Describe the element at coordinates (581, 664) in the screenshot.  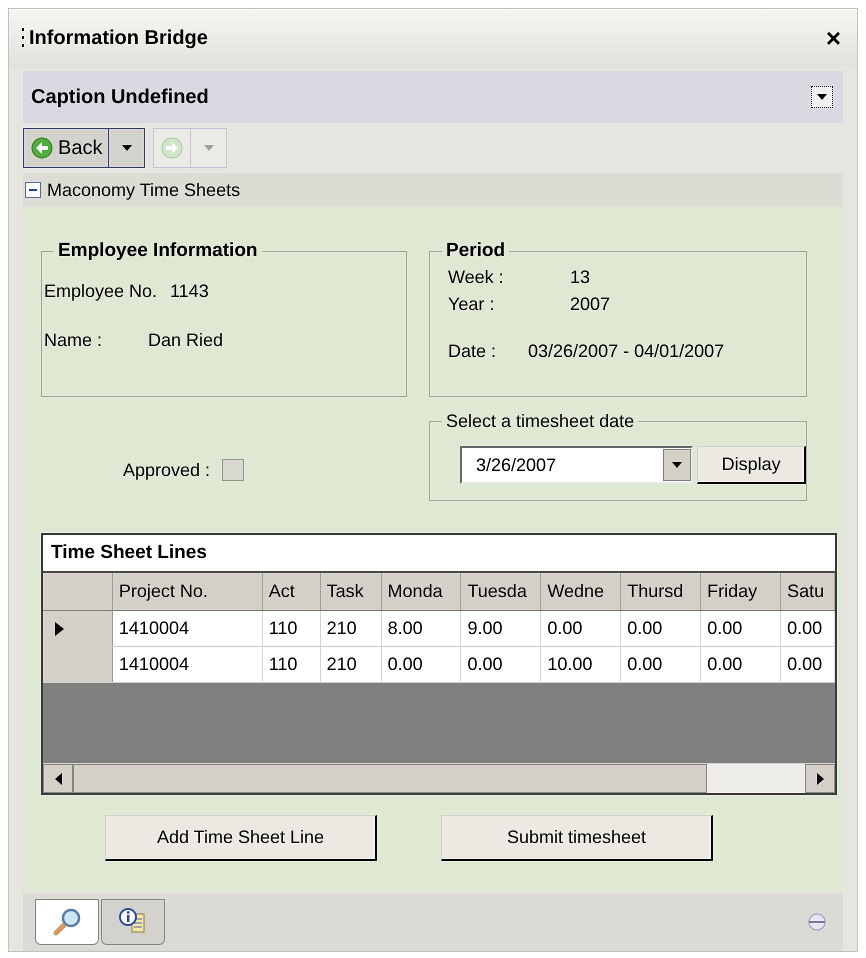
I see `table-cell: 10.00` at that location.